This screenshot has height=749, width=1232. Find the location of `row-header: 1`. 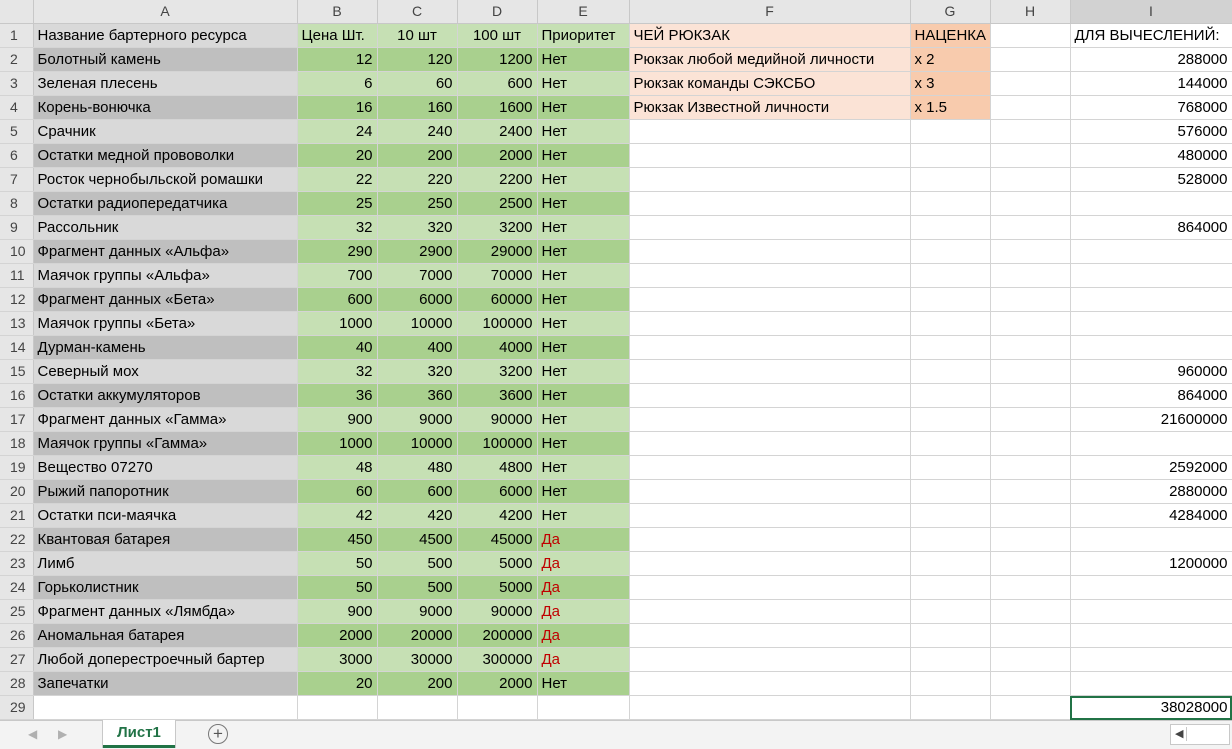

row-header: 1 is located at coordinates (17, 35).